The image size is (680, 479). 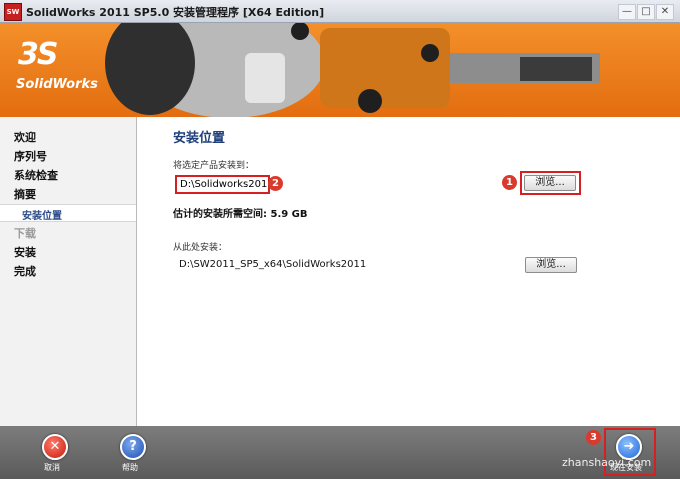 What do you see at coordinates (275, 183) in the screenshot?
I see `annotation-badge-2: 2` at bounding box center [275, 183].